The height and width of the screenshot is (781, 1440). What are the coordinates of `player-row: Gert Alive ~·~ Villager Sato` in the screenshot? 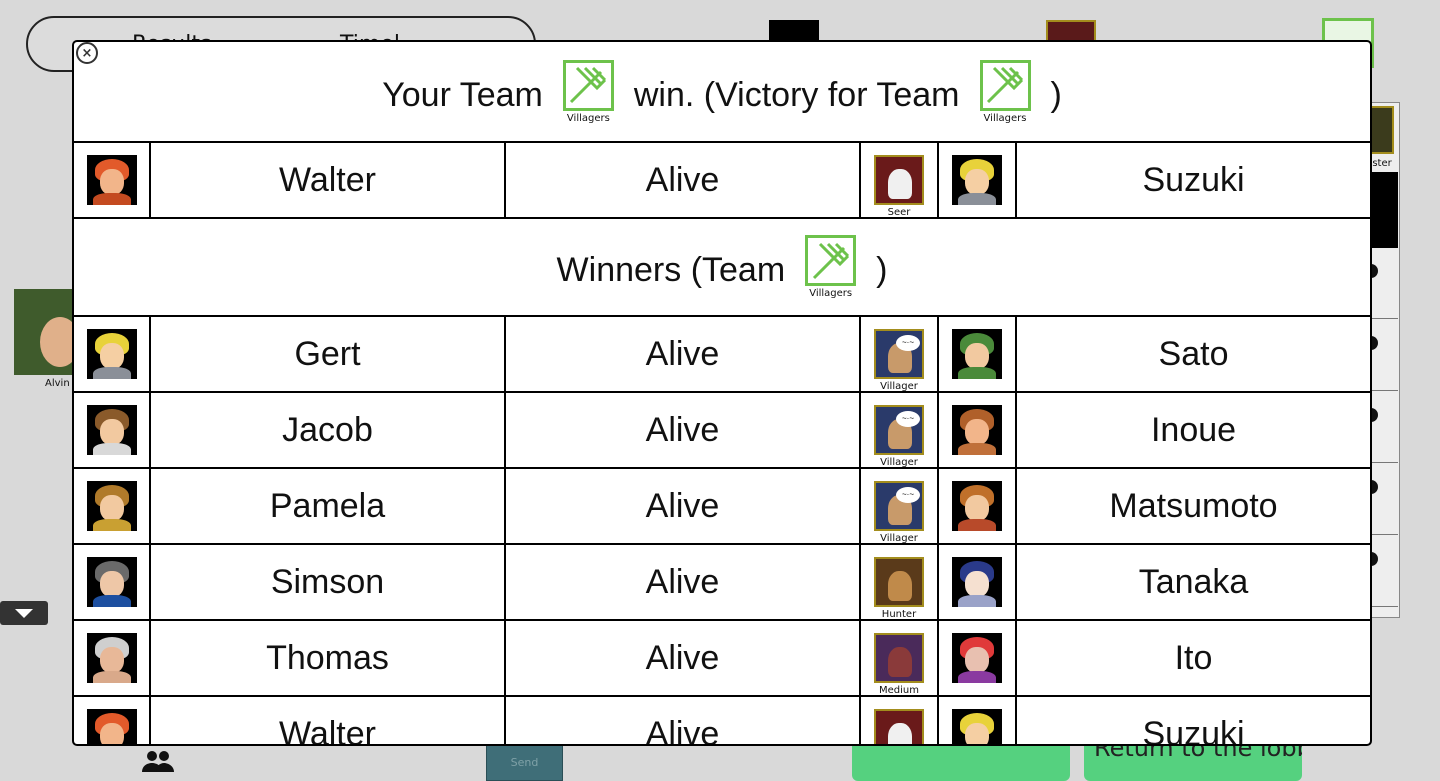 It's located at (722, 354).